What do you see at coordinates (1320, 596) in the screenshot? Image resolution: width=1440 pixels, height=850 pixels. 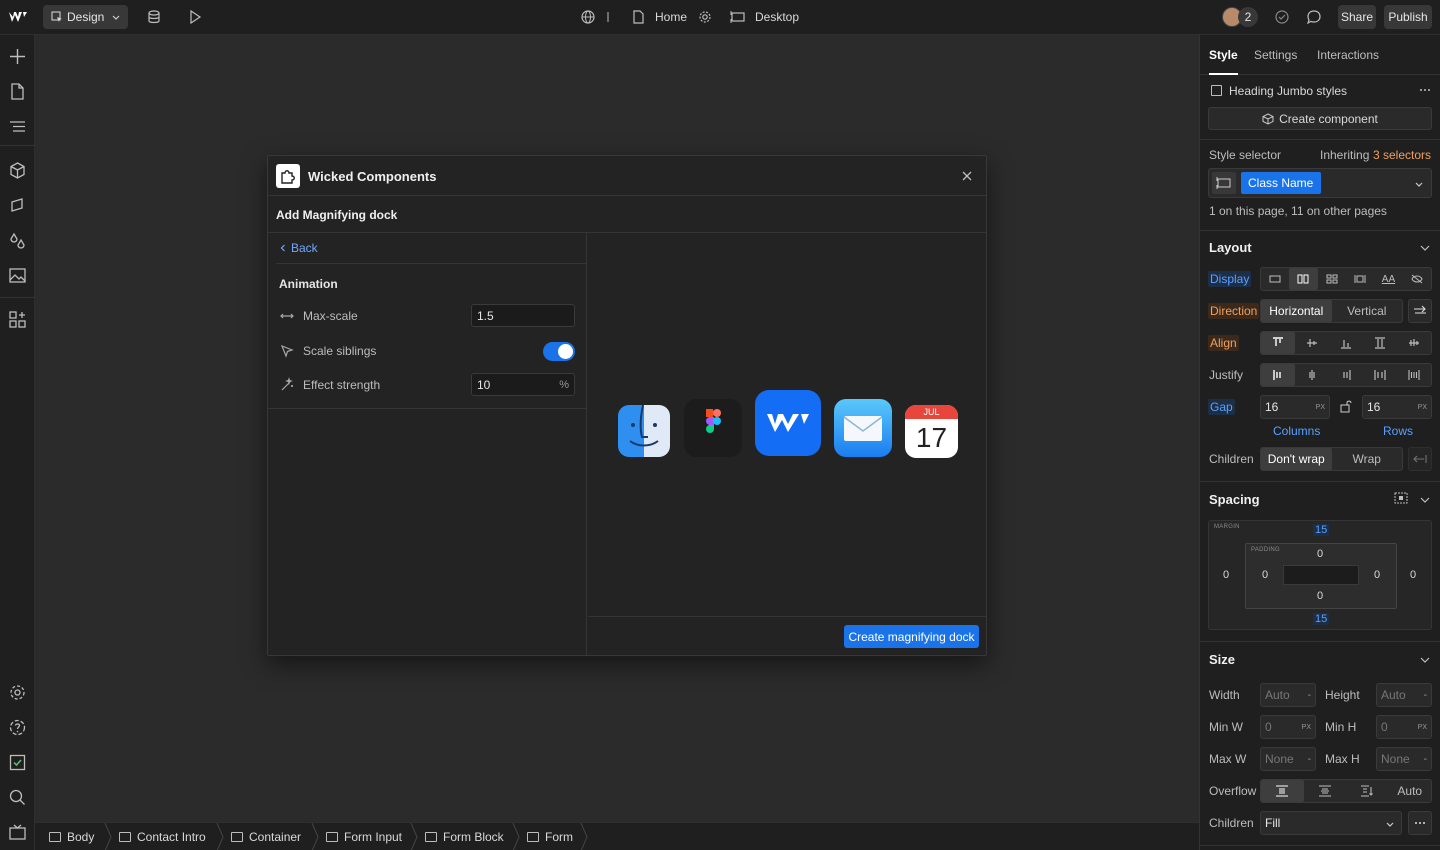 I see `padding-bottom-value: 0` at bounding box center [1320, 596].